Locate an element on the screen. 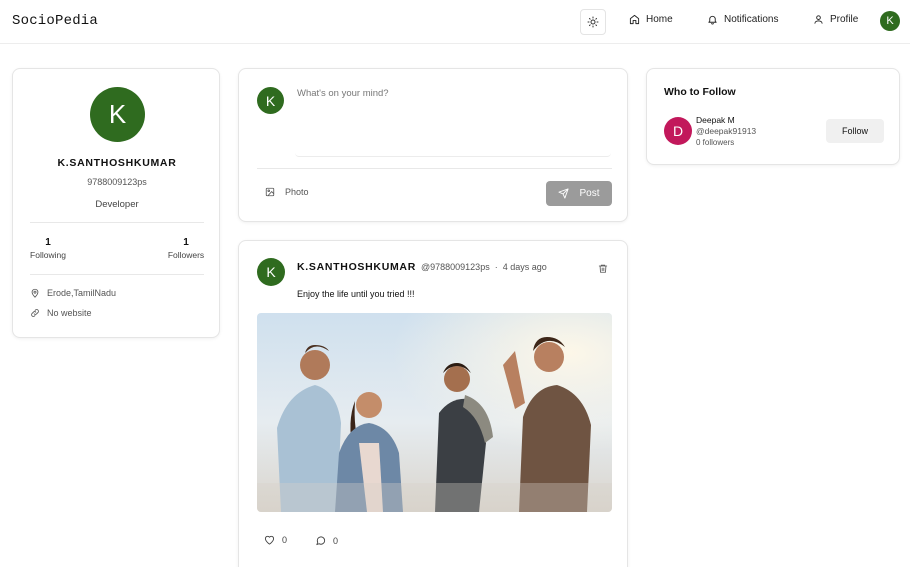  brand-logo: SocioPedia is located at coordinates (55, 21).